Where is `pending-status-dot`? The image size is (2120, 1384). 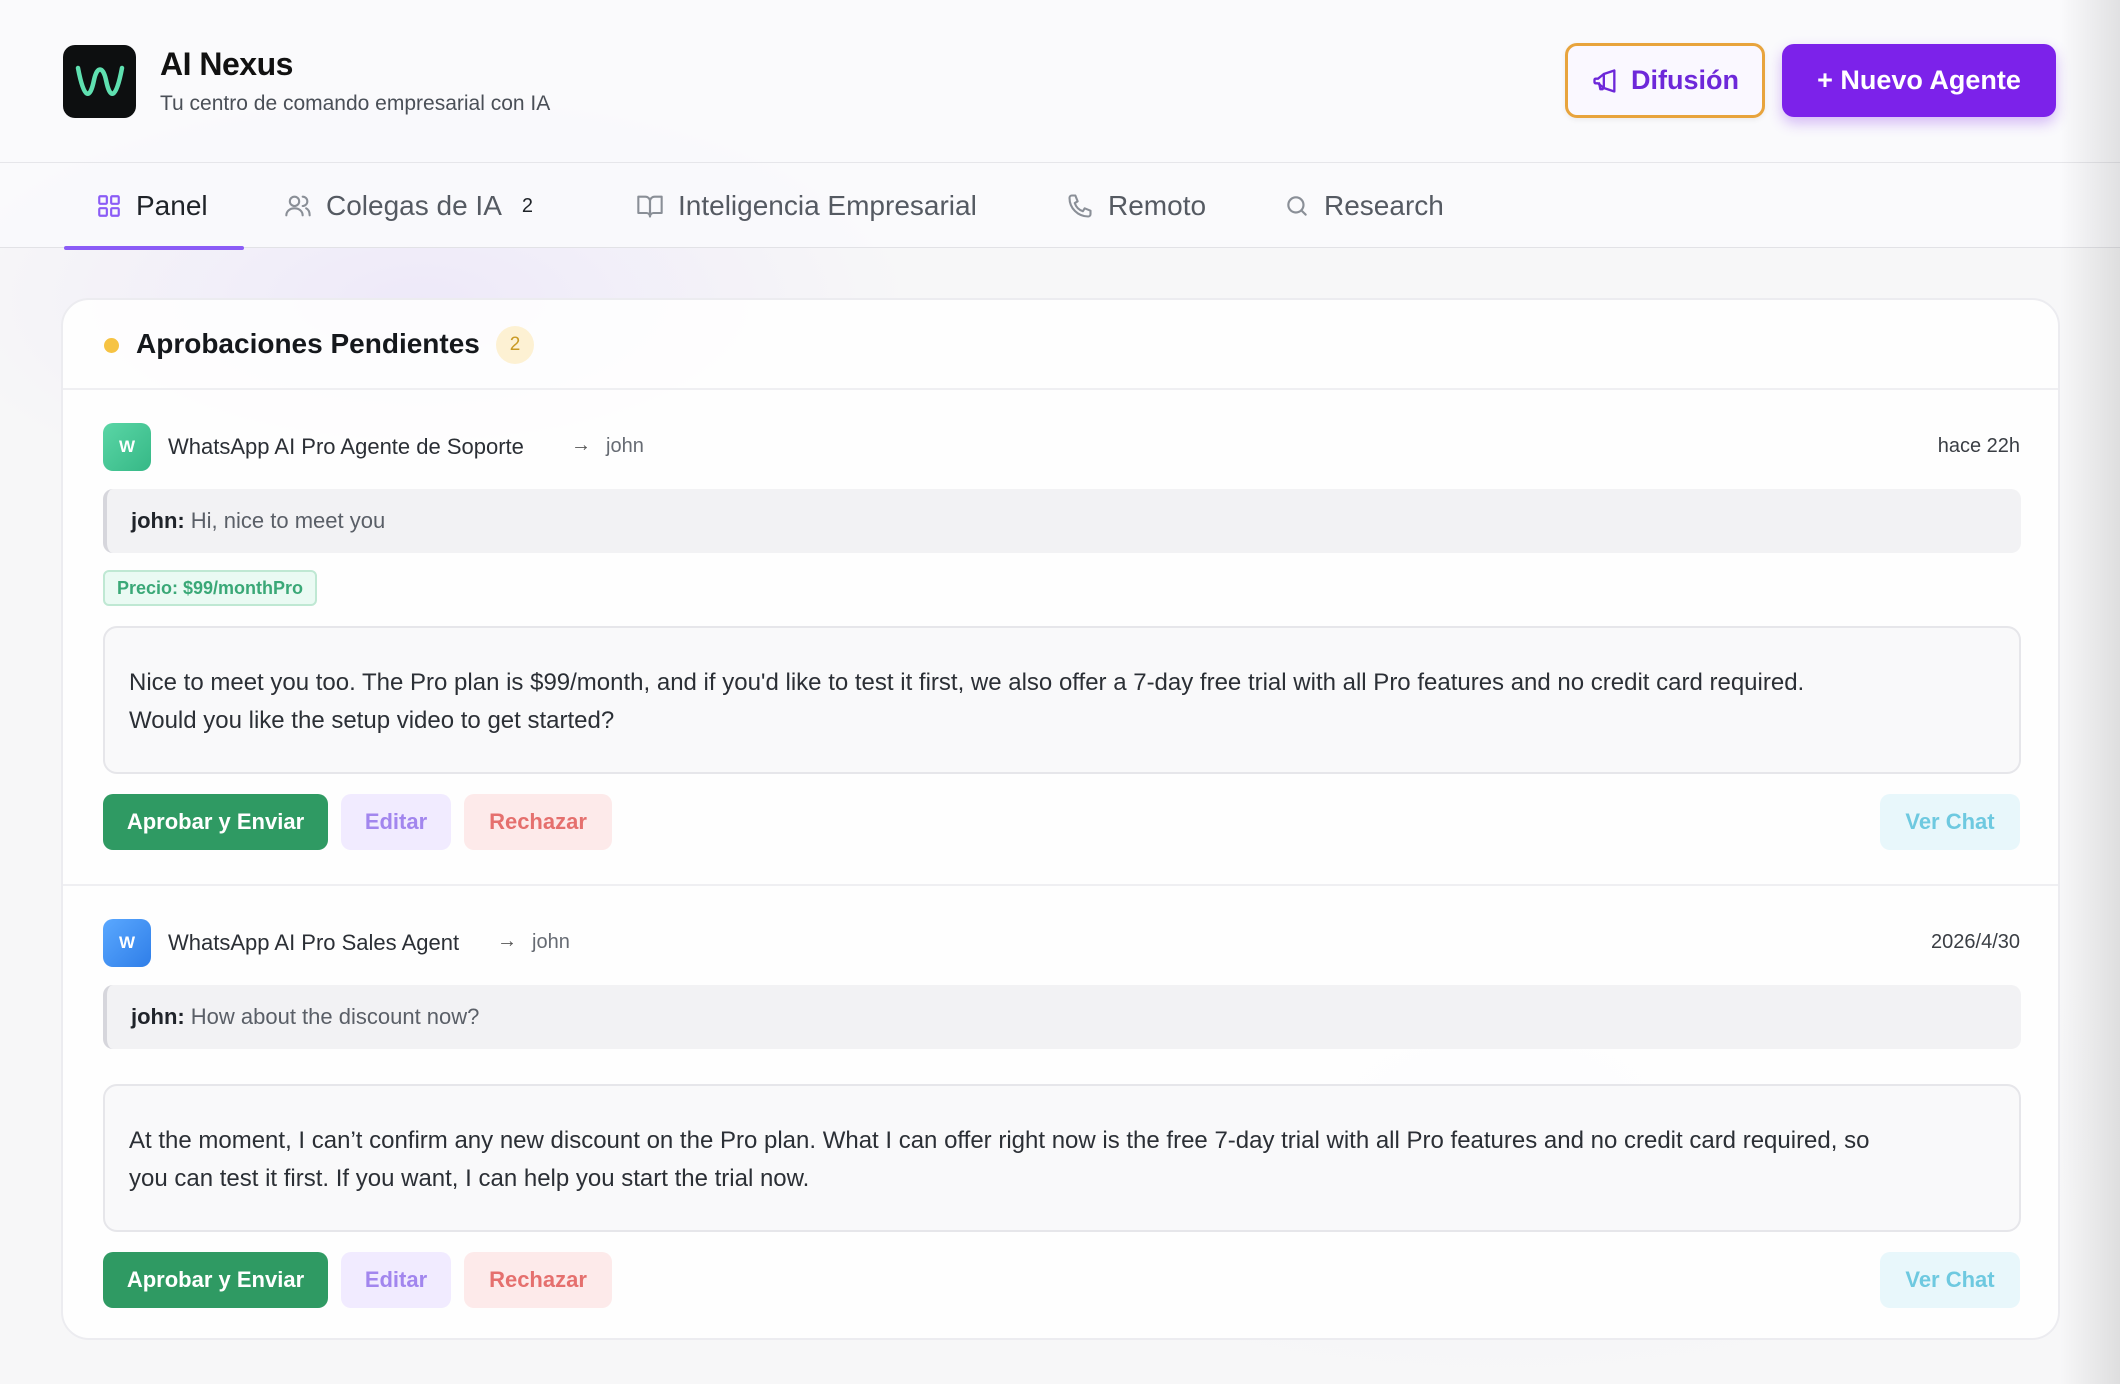
pending-status-dot is located at coordinates (111, 345).